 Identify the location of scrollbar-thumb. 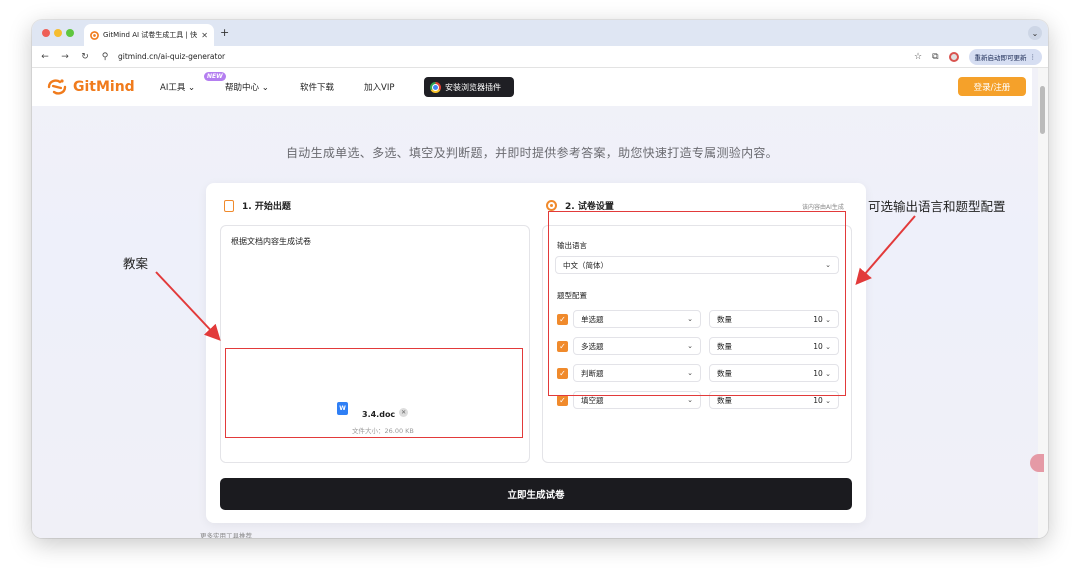
(1042, 110).